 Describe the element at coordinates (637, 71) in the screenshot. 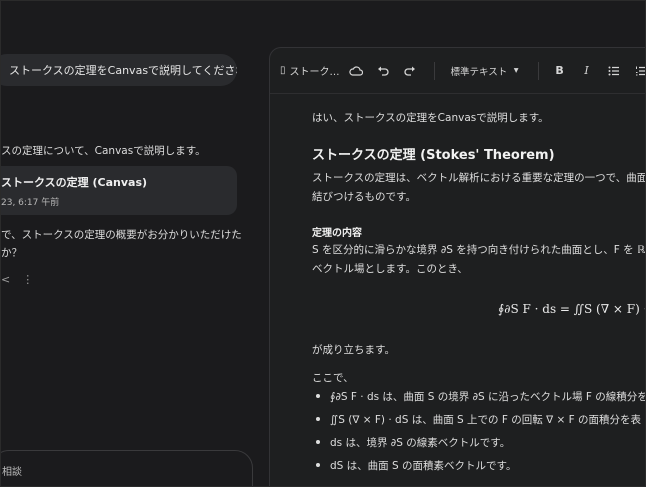

I see `numbered-list-icon` at that location.